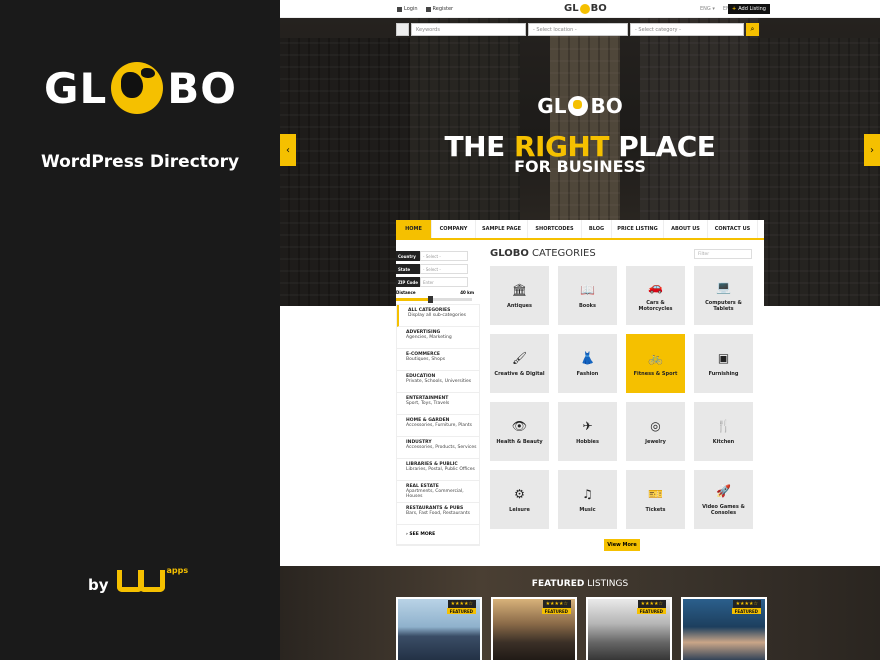 This screenshot has width=880, height=660. What do you see at coordinates (749, 9) in the screenshot?
I see `add-listing-button: + Add Listing` at bounding box center [749, 9].